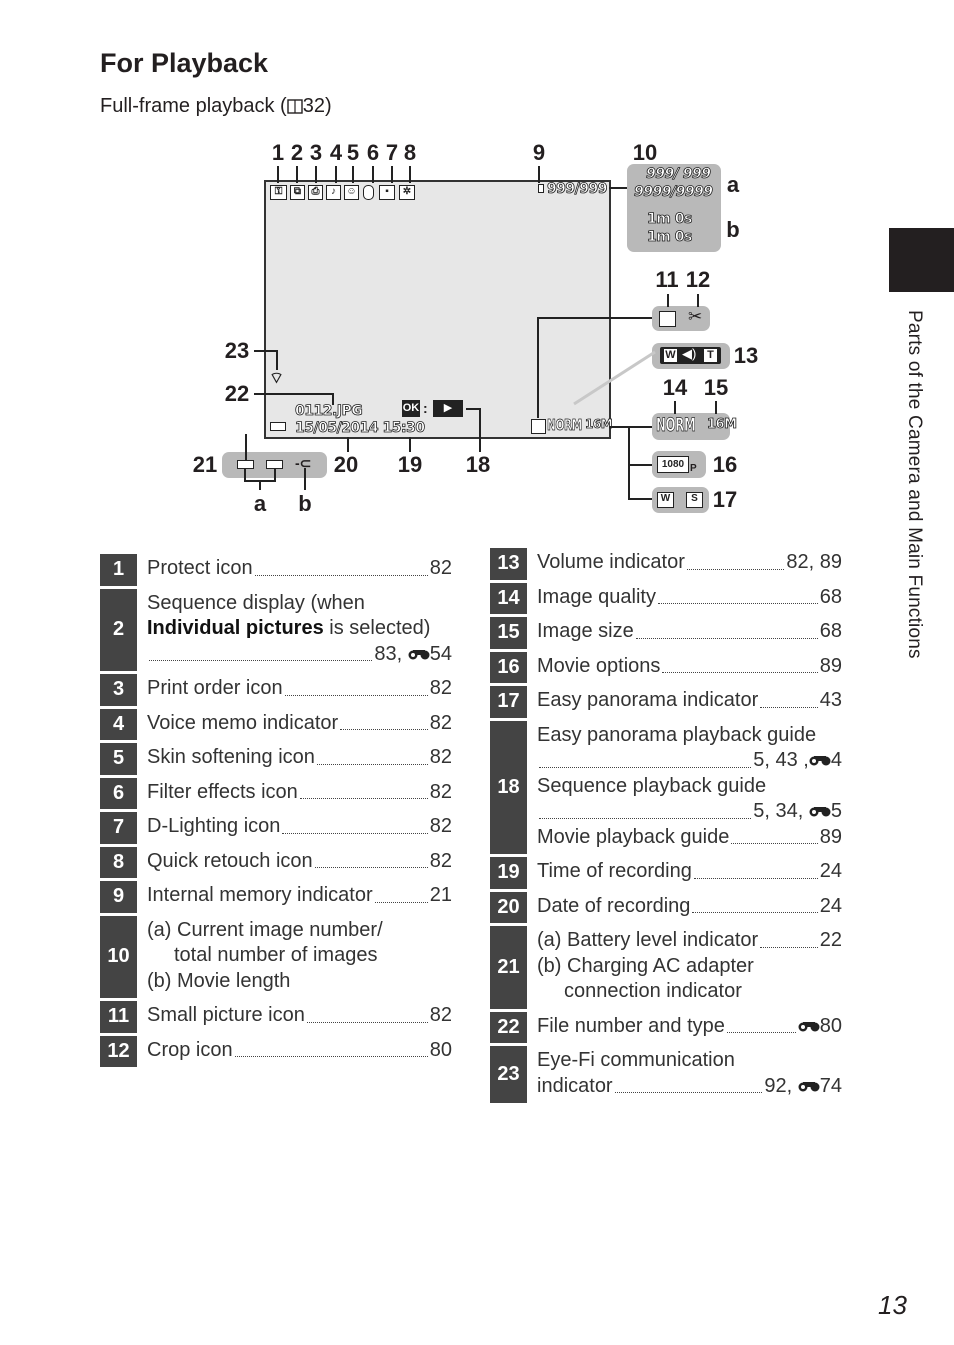 The width and height of the screenshot is (954, 1345). What do you see at coordinates (746, 355) in the screenshot?
I see `callout-13: 13` at bounding box center [746, 355].